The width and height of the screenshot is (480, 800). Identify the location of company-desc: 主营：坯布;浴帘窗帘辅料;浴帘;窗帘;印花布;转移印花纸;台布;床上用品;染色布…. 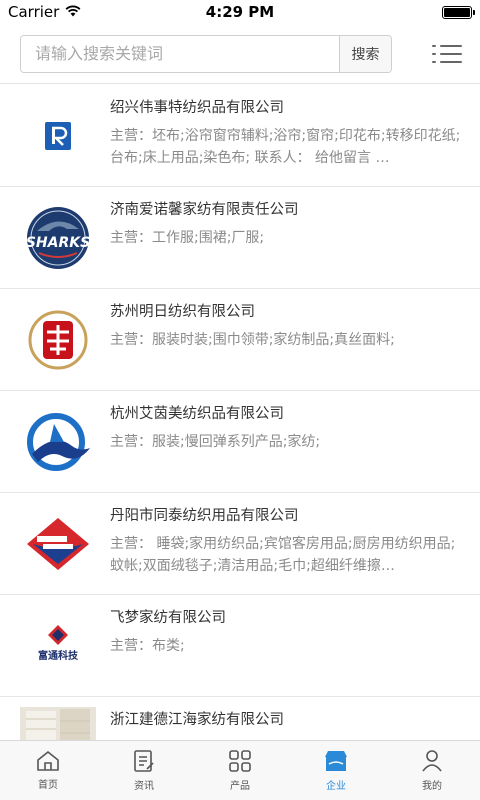
(285, 147).